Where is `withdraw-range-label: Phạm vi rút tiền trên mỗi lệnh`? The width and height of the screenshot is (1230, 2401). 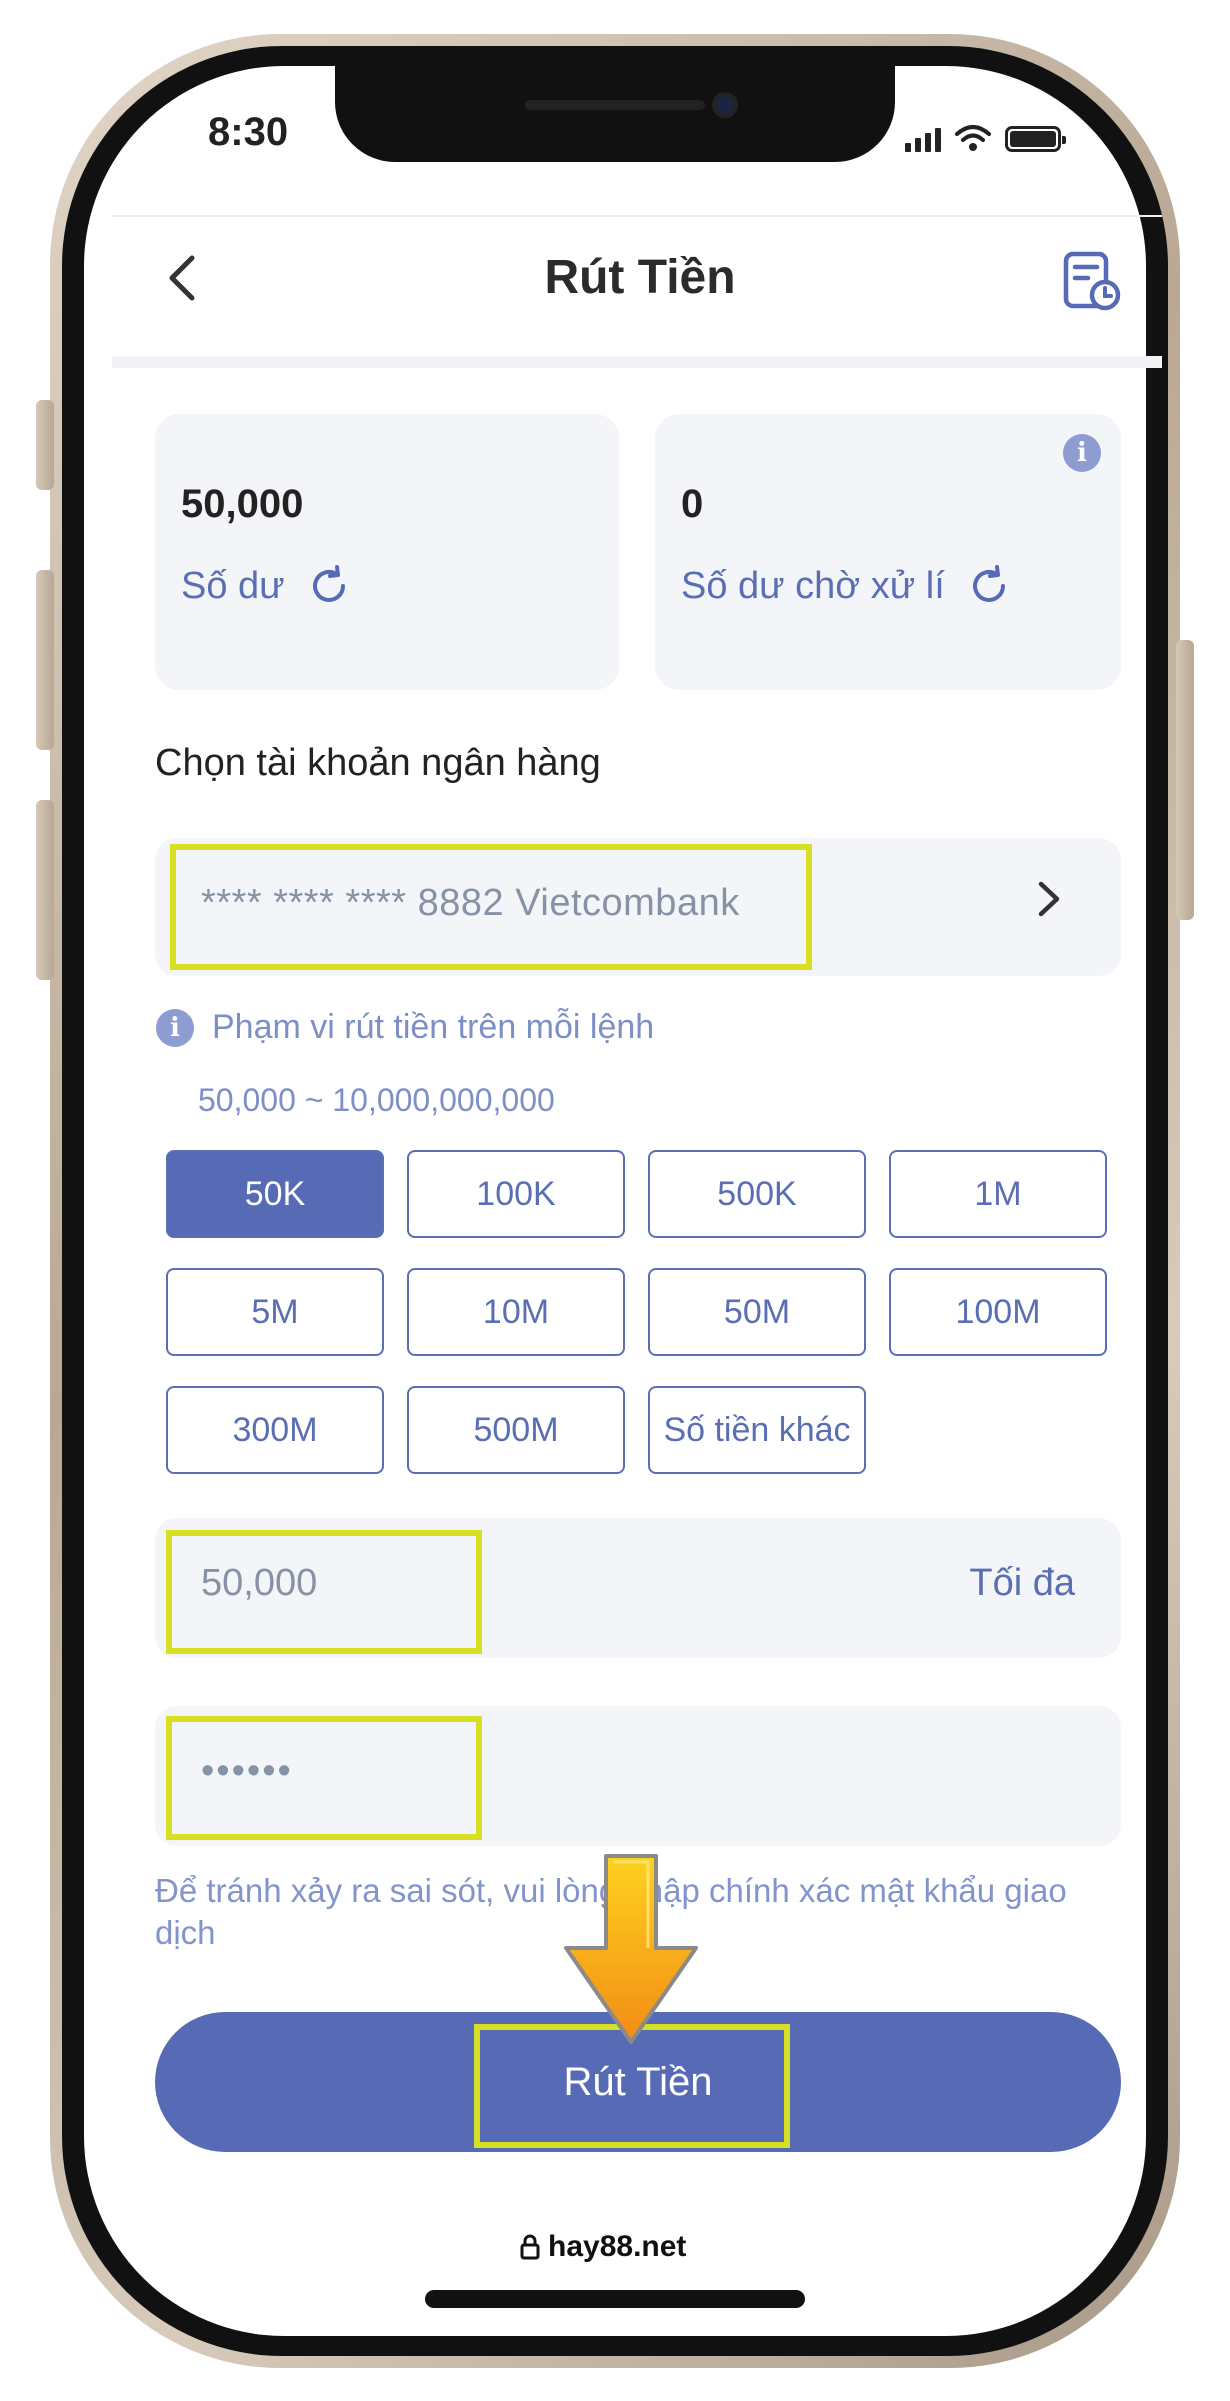
withdraw-range-label: Phạm vi rút tiền trên mỗi lệnh is located at coordinates (433, 1027).